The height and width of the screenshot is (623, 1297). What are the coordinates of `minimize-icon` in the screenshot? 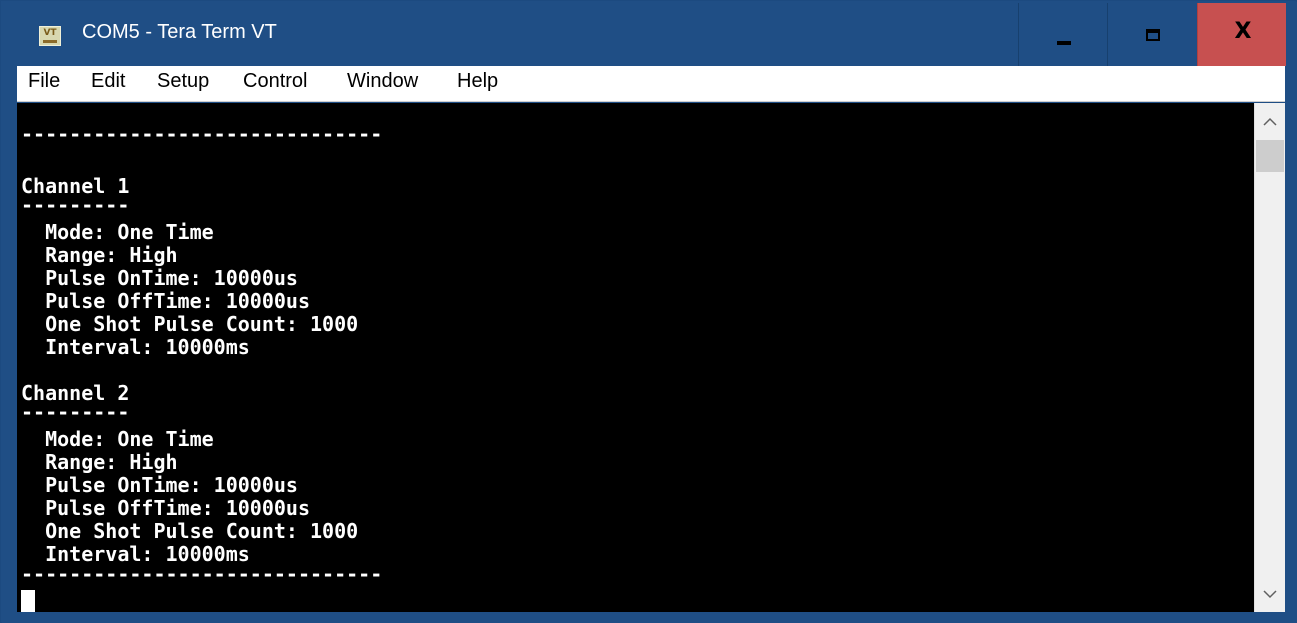 It's located at (1064, 43).